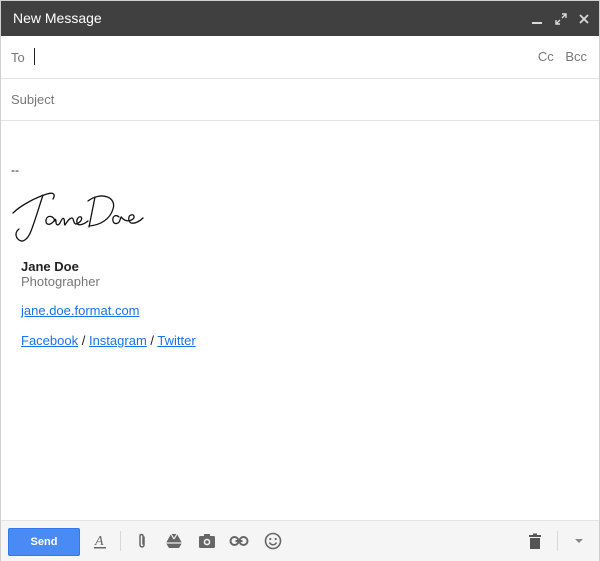 This screenshot has width=600, height=561. I want to click on cc-link: Cc, so click(546, 56).